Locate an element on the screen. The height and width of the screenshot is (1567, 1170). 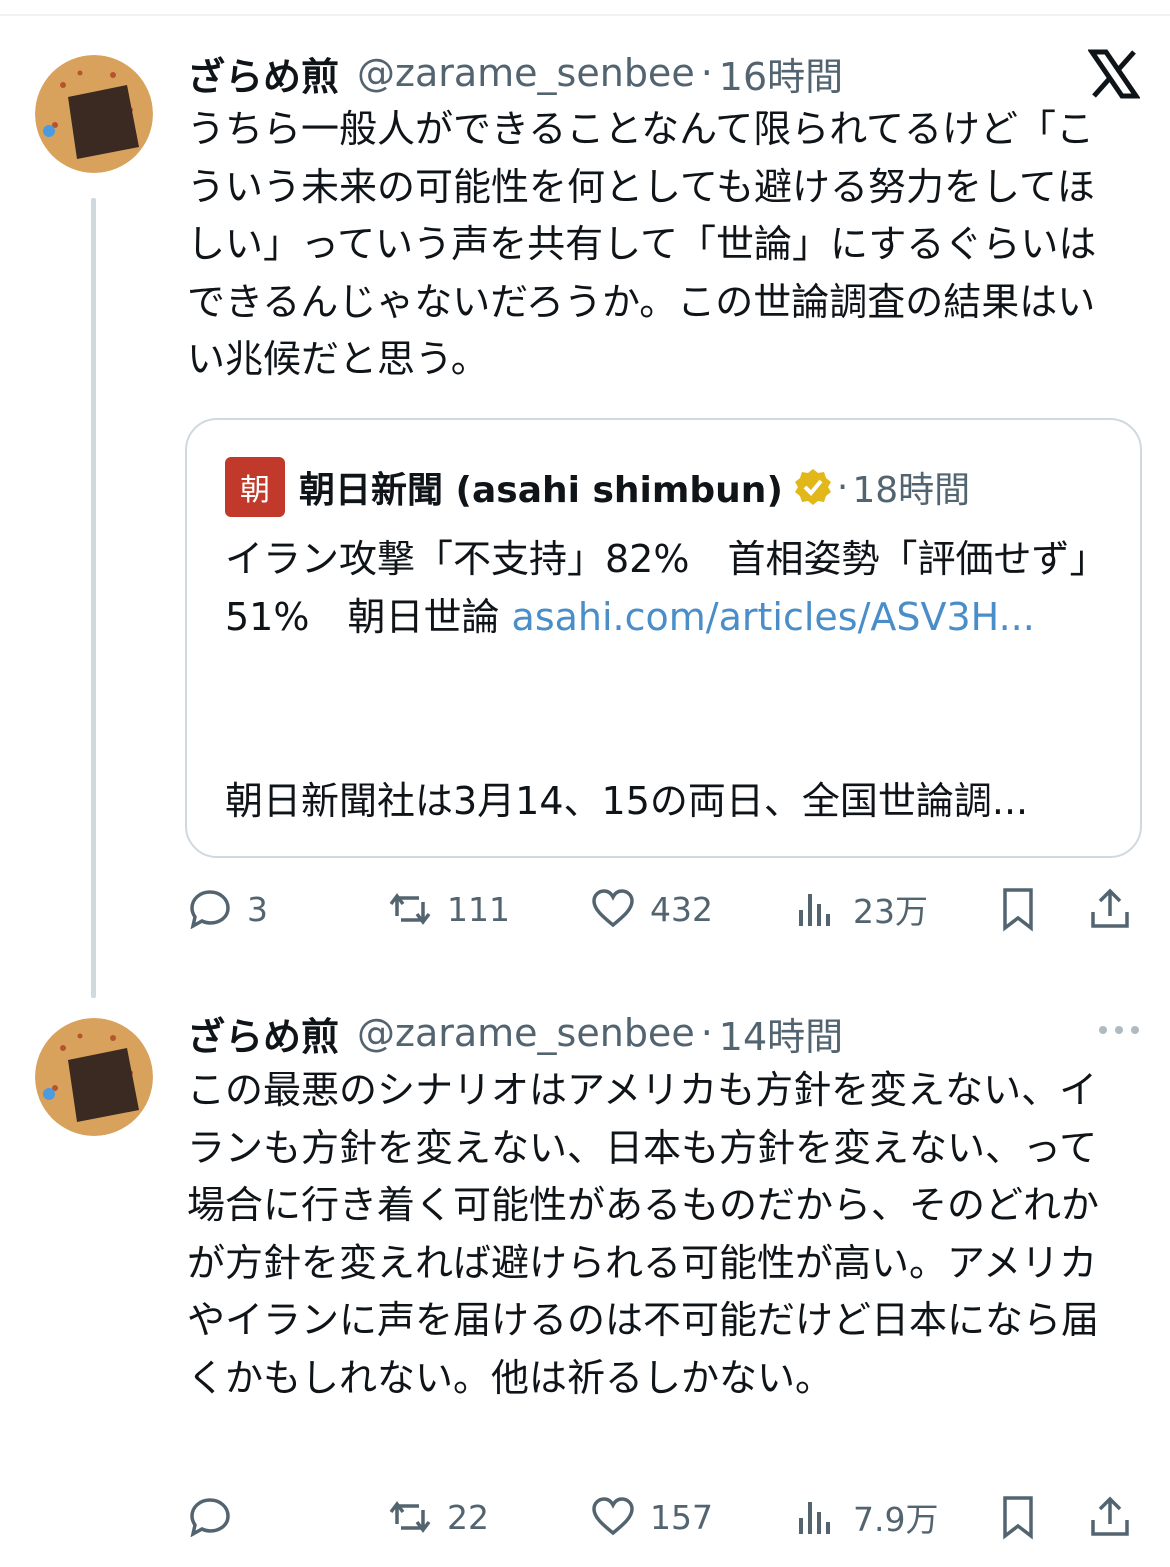
like-button: 157 is located at coordinates (651, 1517).